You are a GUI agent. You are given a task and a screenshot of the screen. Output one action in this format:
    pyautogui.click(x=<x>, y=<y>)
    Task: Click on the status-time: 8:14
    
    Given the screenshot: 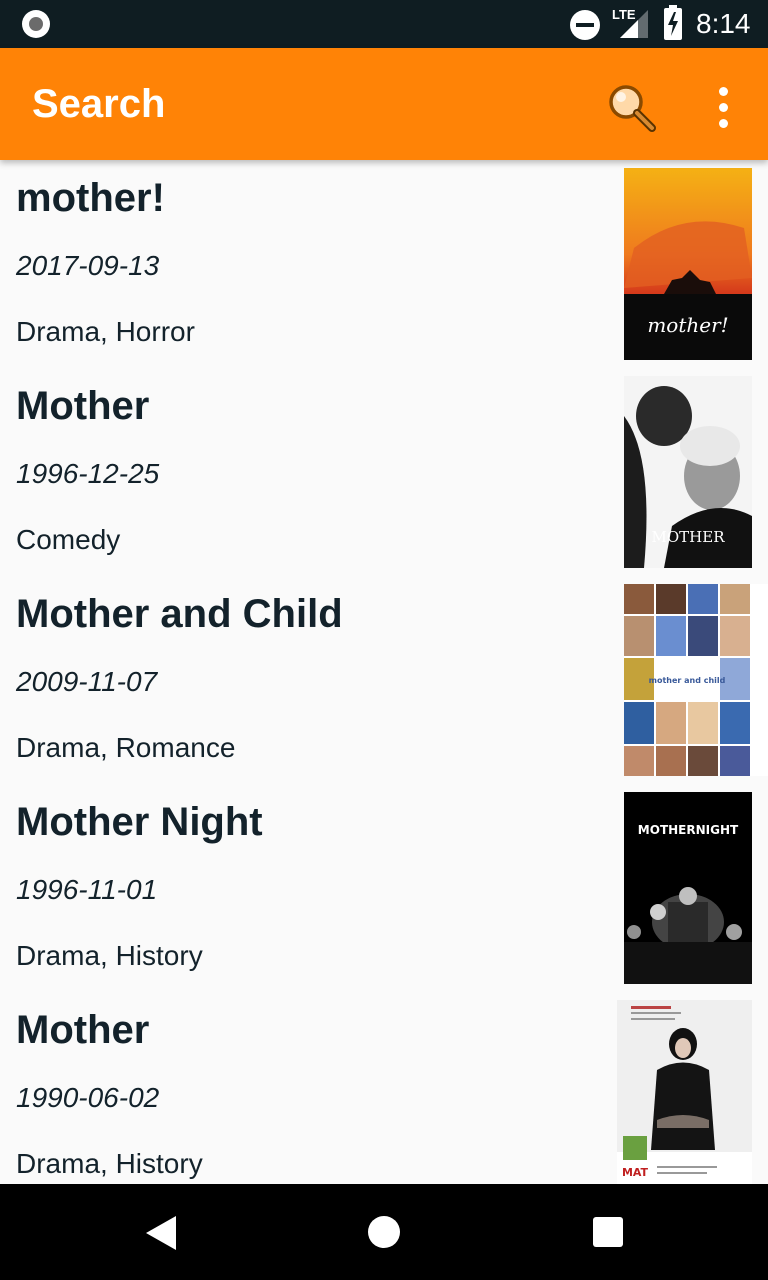 What is the action you would take?
    pyautogui.click(x=723, y=23)
    